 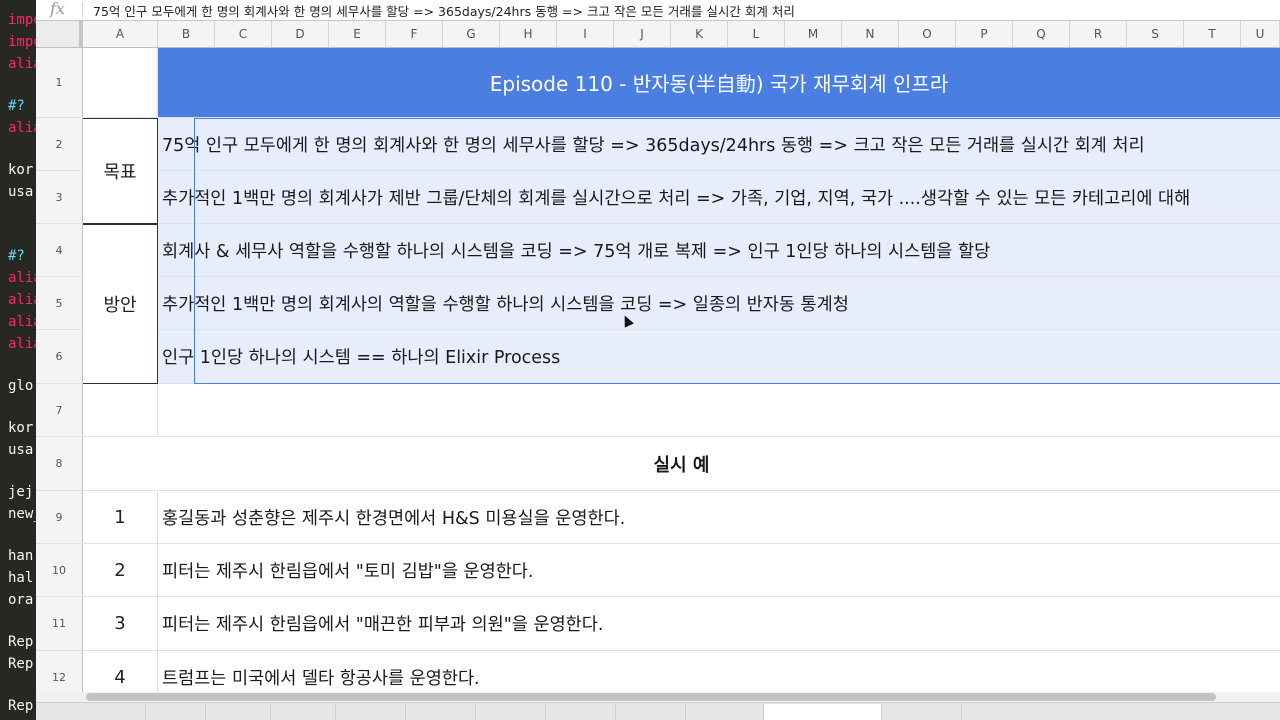 I want to click on row-header: 8, so click(x=59, y=463).